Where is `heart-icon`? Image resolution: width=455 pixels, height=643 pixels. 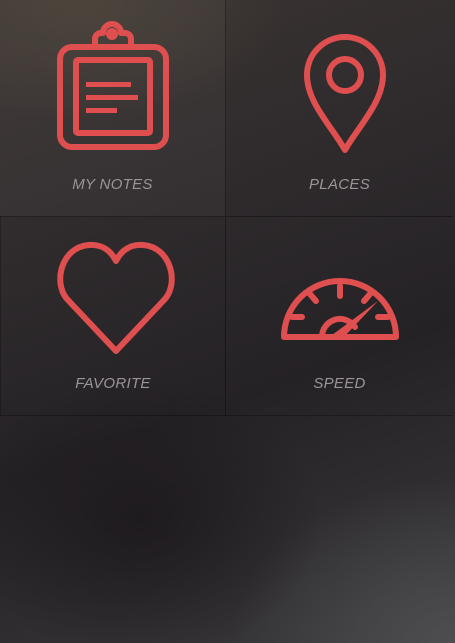 heart-icon is located at coordinates (116, 299).